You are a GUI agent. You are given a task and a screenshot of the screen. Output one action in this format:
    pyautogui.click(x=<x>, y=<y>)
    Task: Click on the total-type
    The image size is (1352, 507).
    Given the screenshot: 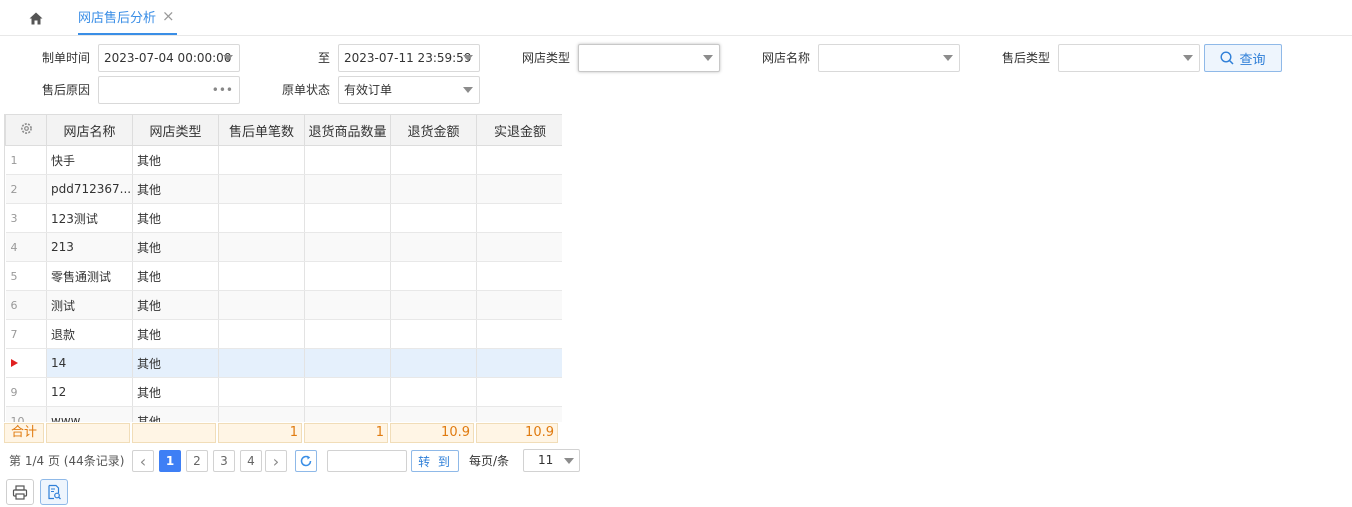 What is the action you would take?
    pyautogui.click(x=174, y=433)
    